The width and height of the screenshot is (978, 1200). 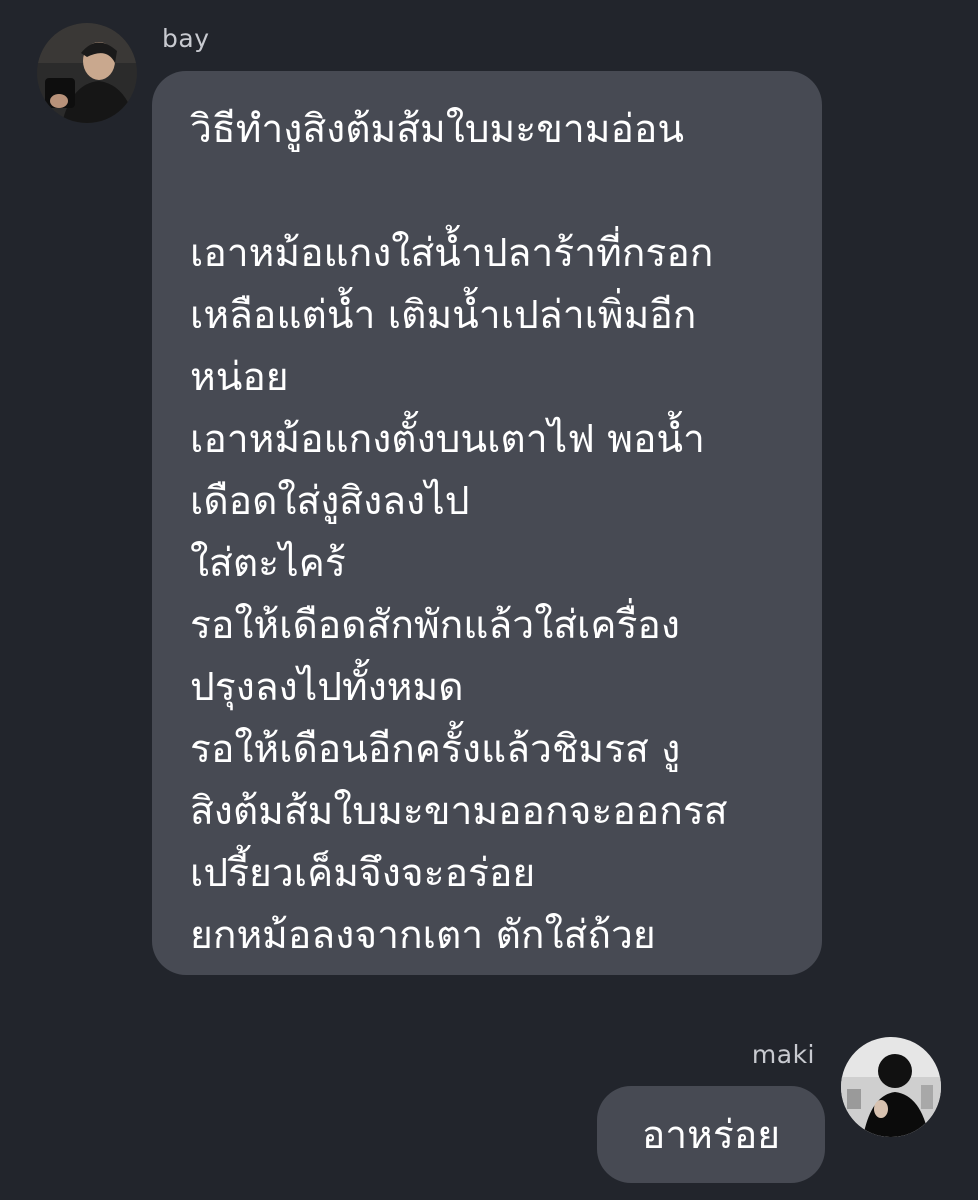 I want to click on message-line: รอให้เดือดสักพักแล้วใส่เครื่อง, so click(x=435, y=625).